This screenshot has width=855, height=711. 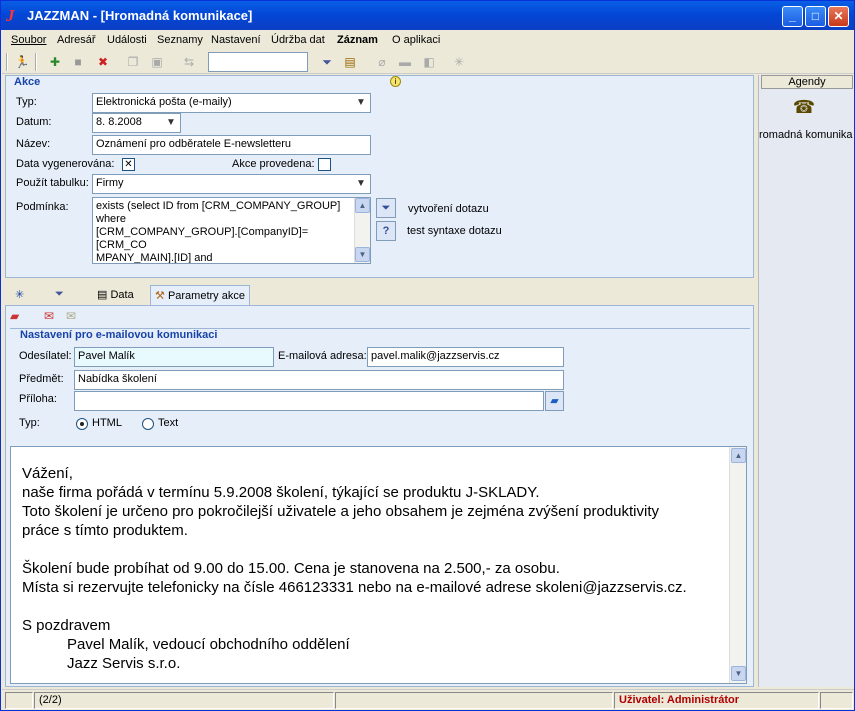 What do you see at coordinates (416, 40) in the screenshot?
I see `menu-o-aplikaci: O aplikaci` at bounding box center [416, 40].